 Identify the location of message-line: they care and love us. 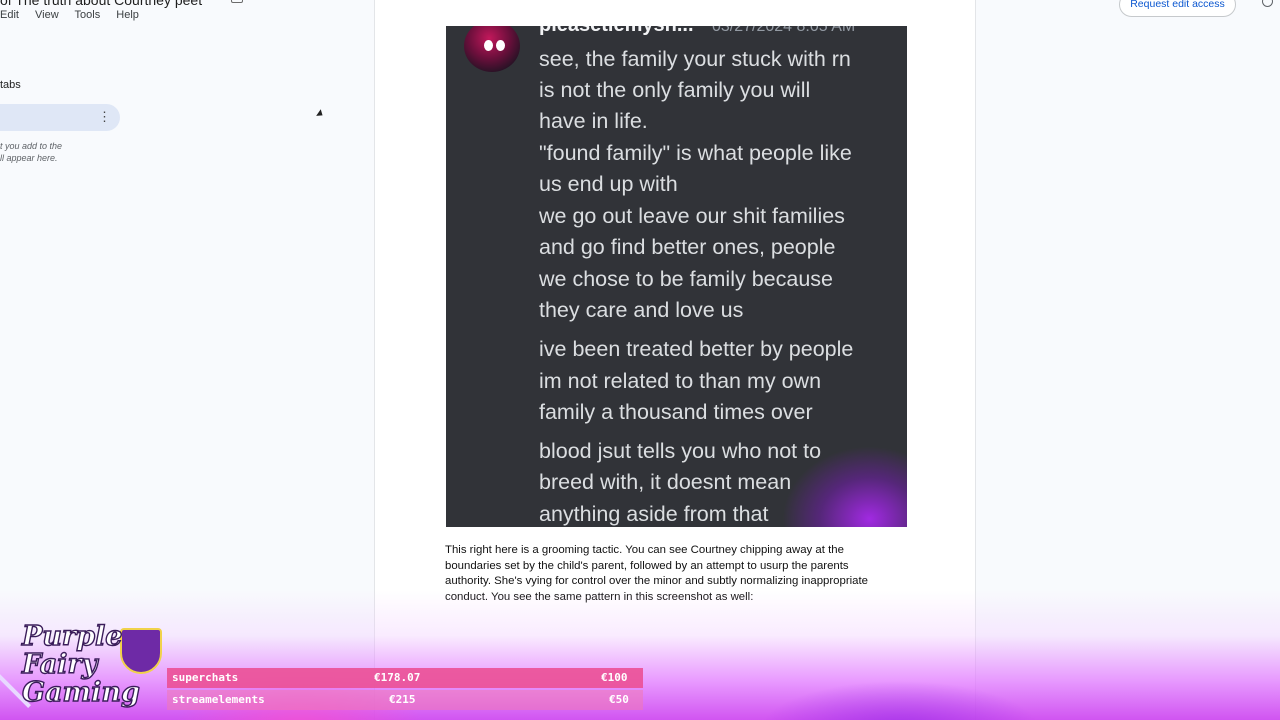
(641, 310).